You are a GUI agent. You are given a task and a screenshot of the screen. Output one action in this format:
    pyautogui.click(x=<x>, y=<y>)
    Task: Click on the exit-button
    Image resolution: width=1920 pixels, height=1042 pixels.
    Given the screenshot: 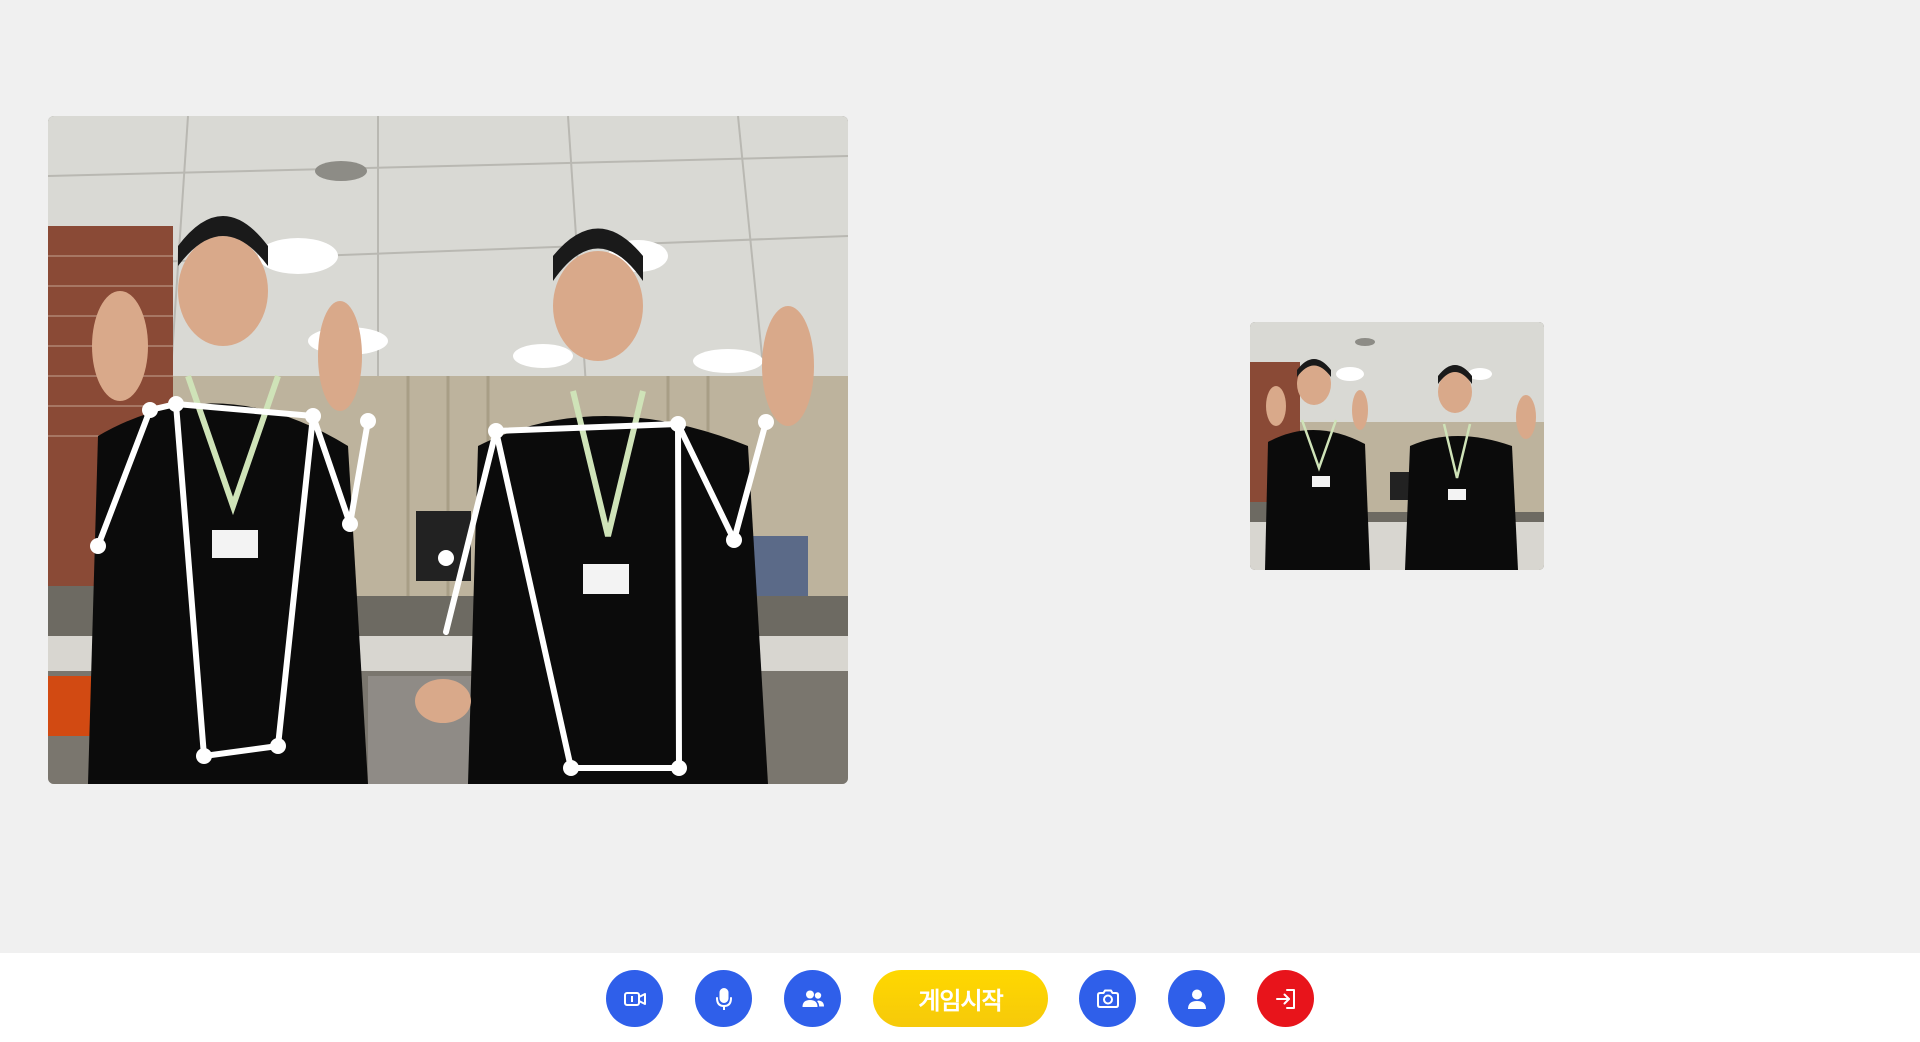 What is the action you would take?
    pyautogui.click(x=1285, y=998)
    